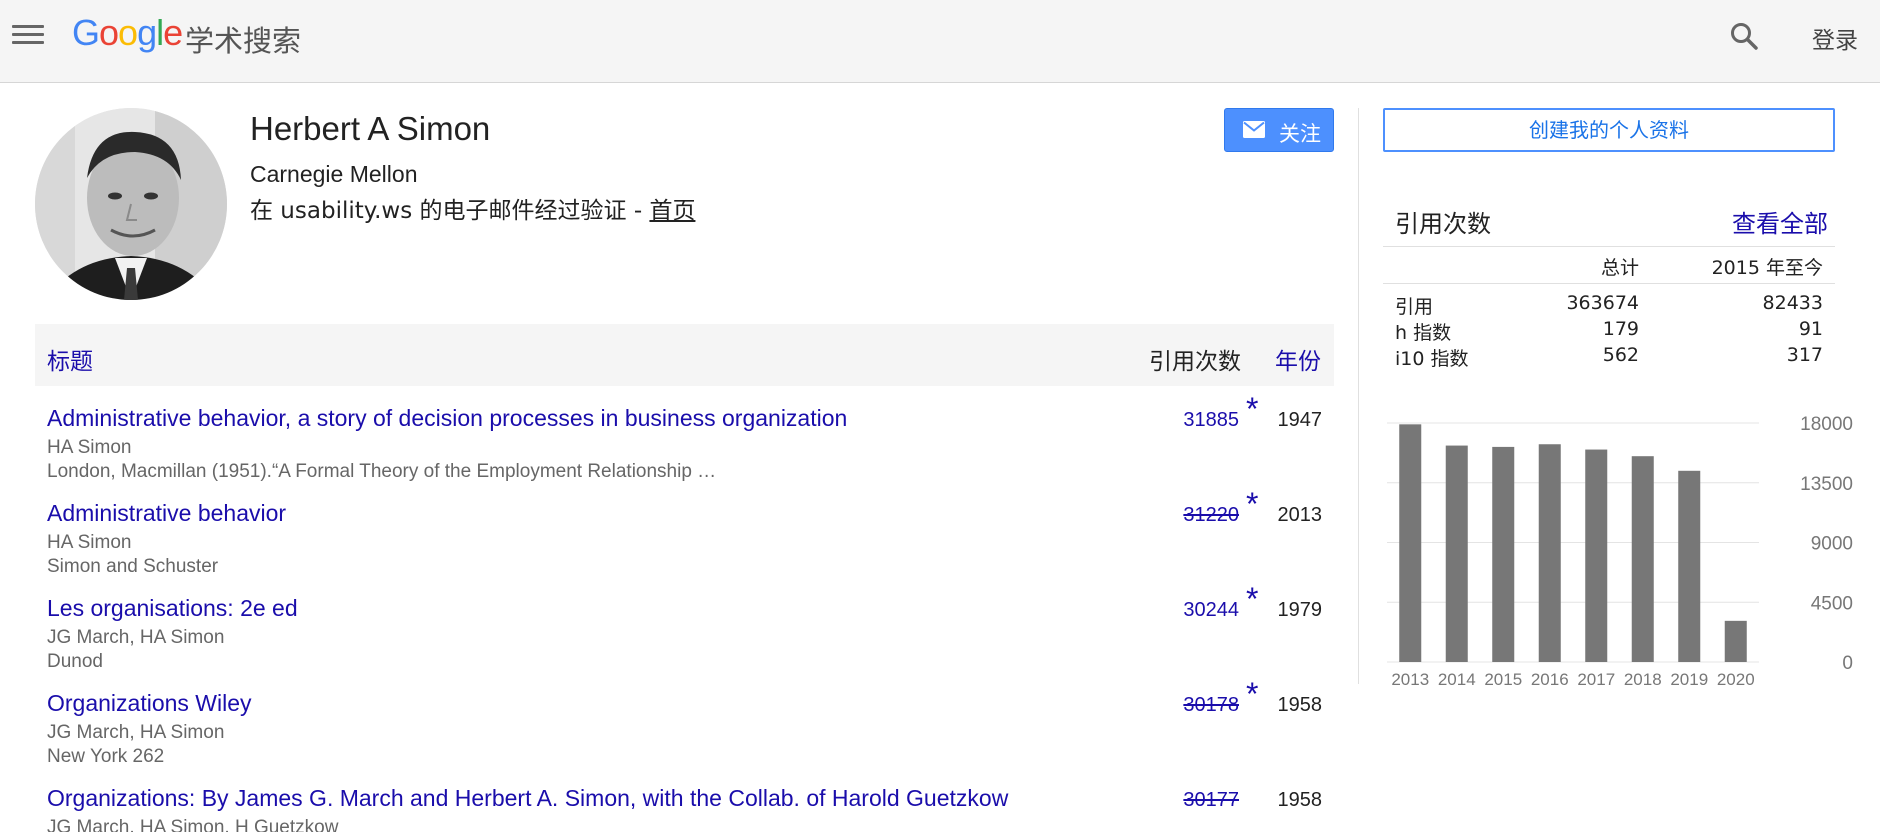  Describe the element at coordinates (1744, 36) in the screenshot. I see `search-icon` at that location.